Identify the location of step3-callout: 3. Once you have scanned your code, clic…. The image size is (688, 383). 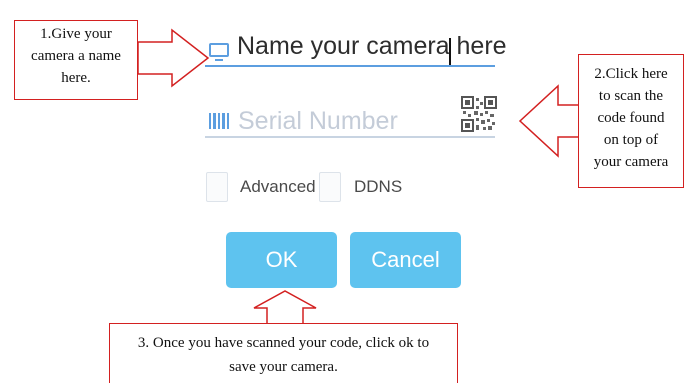
(283, 353).